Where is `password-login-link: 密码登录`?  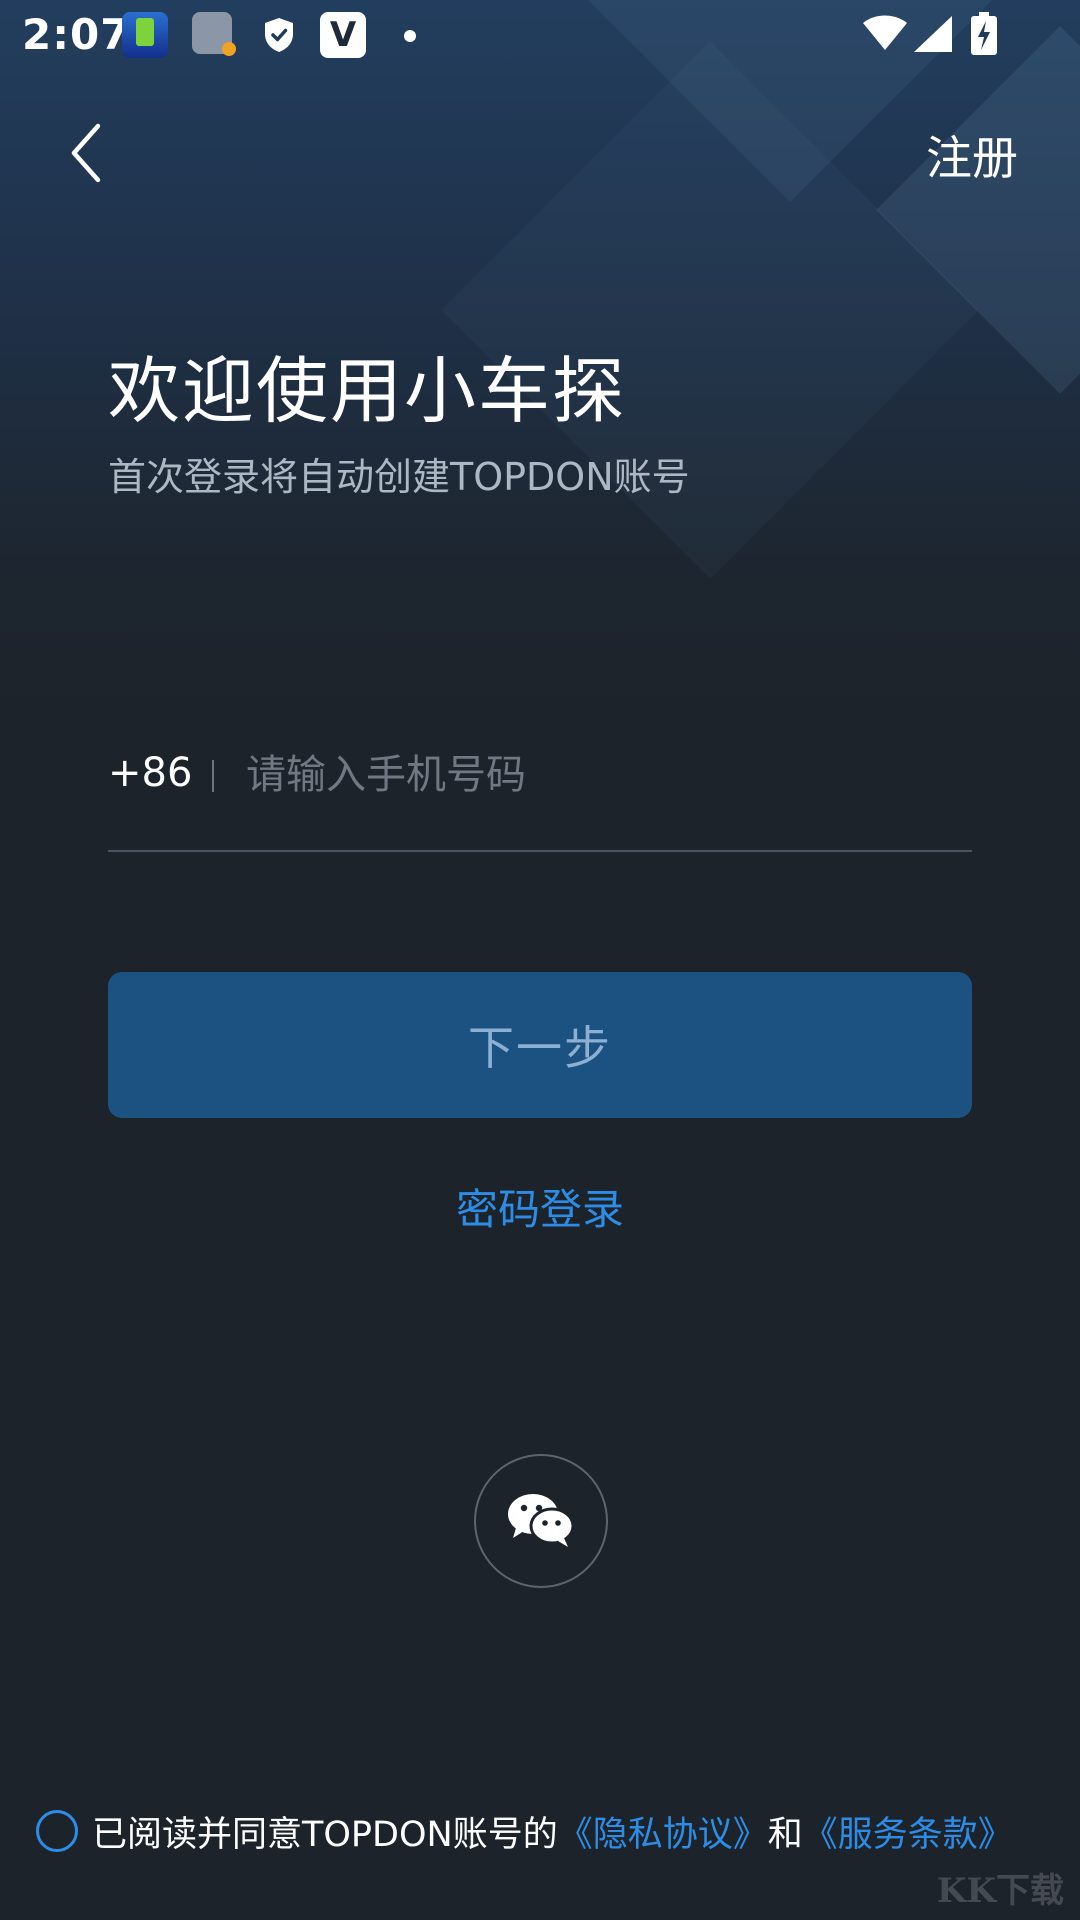 password-login-link: 密码登录 is located at coordinates (540, 1206).